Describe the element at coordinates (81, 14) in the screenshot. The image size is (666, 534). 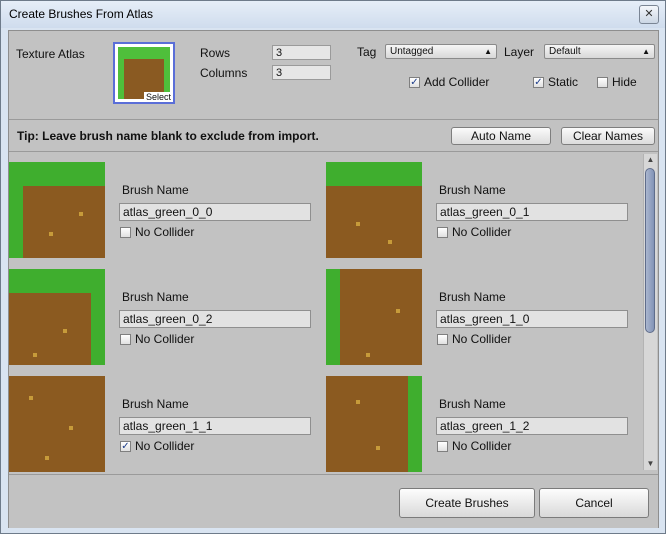
I see `window-title: Create Brushes From Atlas` at that location.